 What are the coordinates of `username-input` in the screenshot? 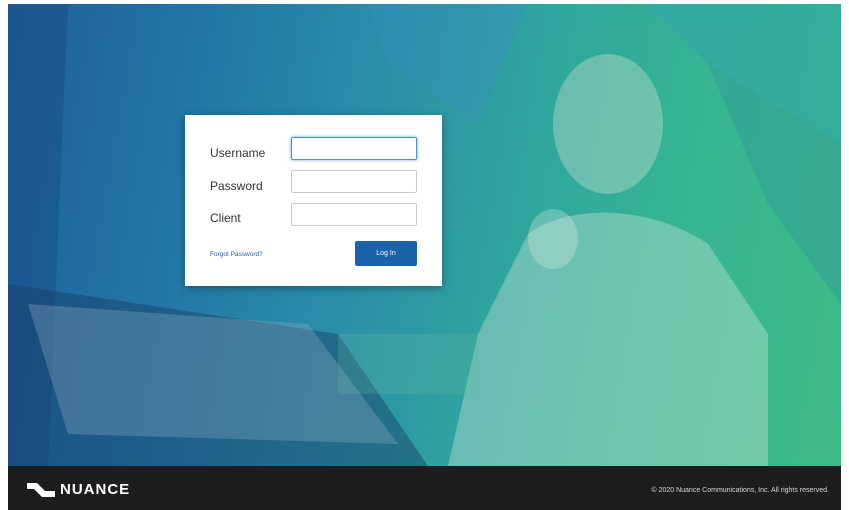 It's located at (354, 148).